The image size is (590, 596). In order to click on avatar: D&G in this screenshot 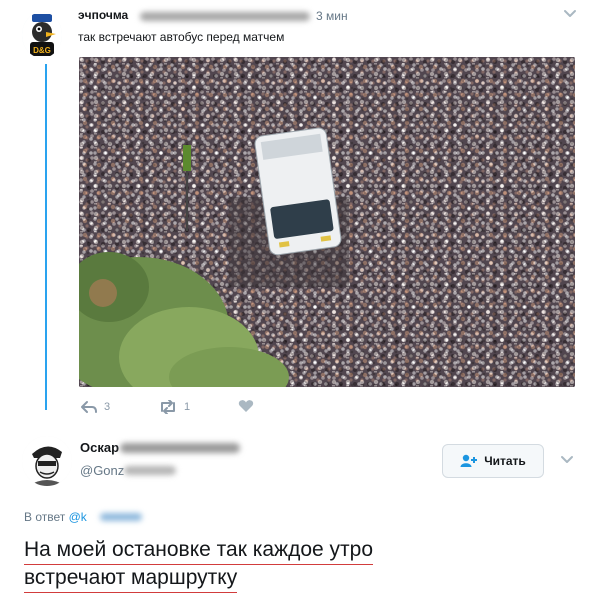, I will do `click(42, 35)`.